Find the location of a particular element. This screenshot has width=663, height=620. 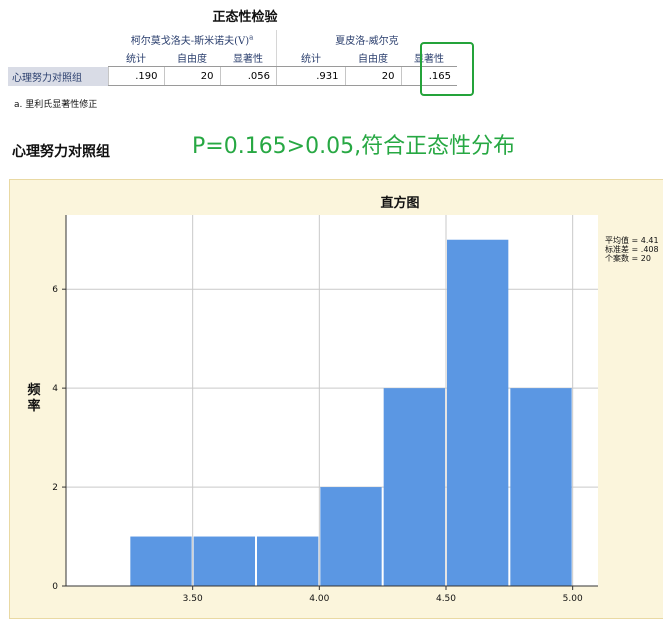

group-header-row: 柯尔莫戈洛夫-斯米诺夫(V)a 夏皮洛-威尔克 is located at coordinates (232, 39).